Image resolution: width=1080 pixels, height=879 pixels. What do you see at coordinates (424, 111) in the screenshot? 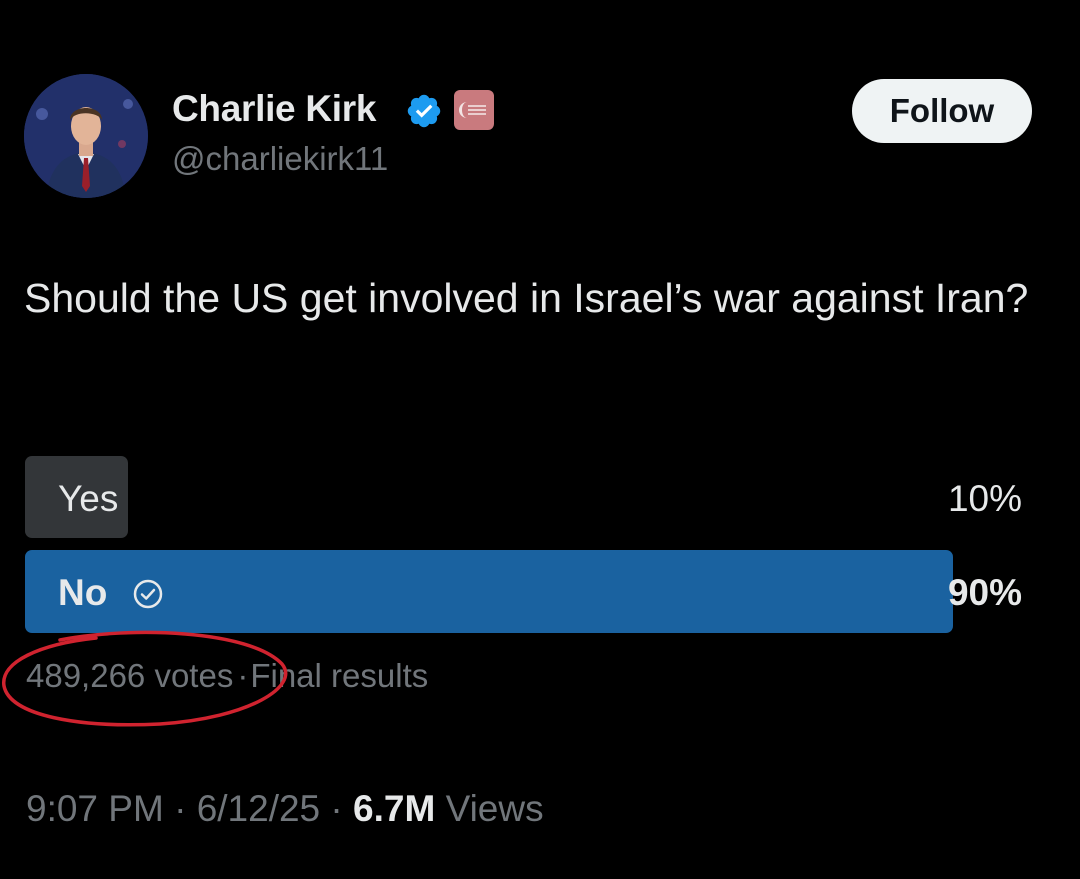
I see `verified-badge-icon` at bounding box center [424, 111].